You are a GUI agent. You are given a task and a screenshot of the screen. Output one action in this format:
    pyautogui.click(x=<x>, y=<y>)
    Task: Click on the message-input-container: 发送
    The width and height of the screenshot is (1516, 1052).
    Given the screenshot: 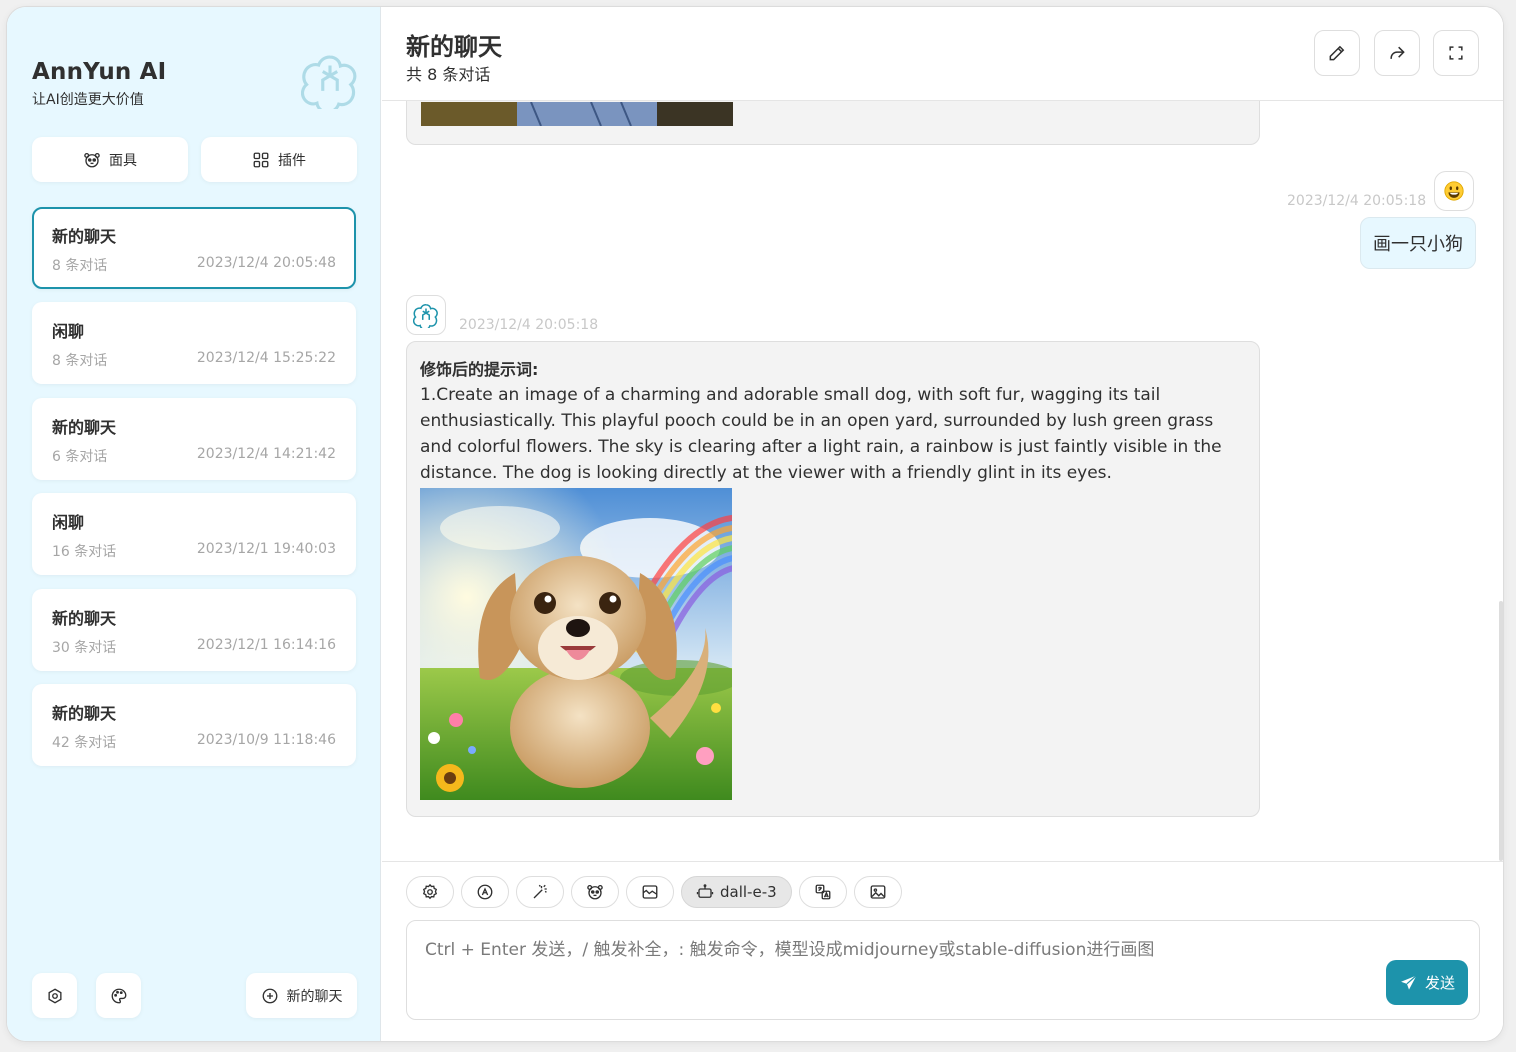 What is the action you would take?
    pyautogui.click(x=943, y=970)
    